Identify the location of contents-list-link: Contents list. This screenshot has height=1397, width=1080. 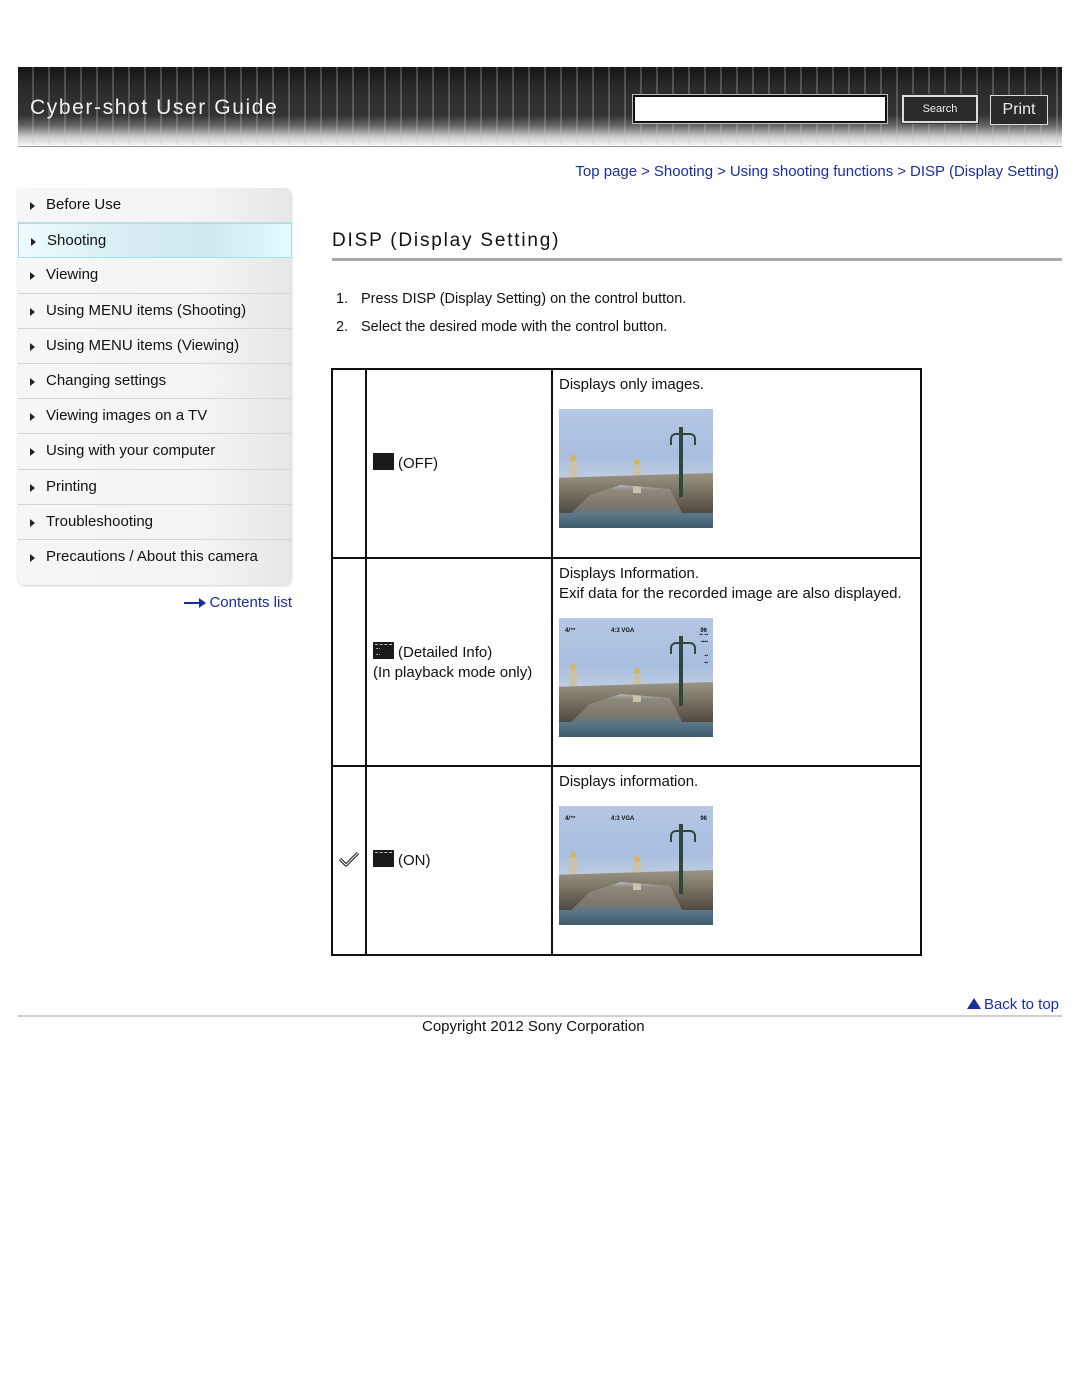
(238, 602).